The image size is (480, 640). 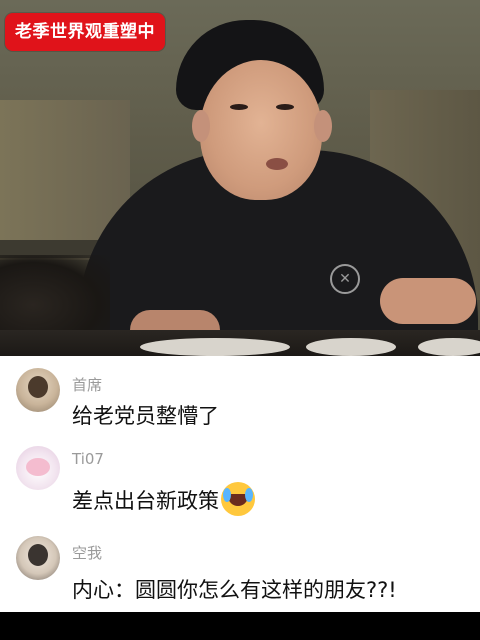 I want to click on commenter-username: 首席, so click(x=87, y=384).